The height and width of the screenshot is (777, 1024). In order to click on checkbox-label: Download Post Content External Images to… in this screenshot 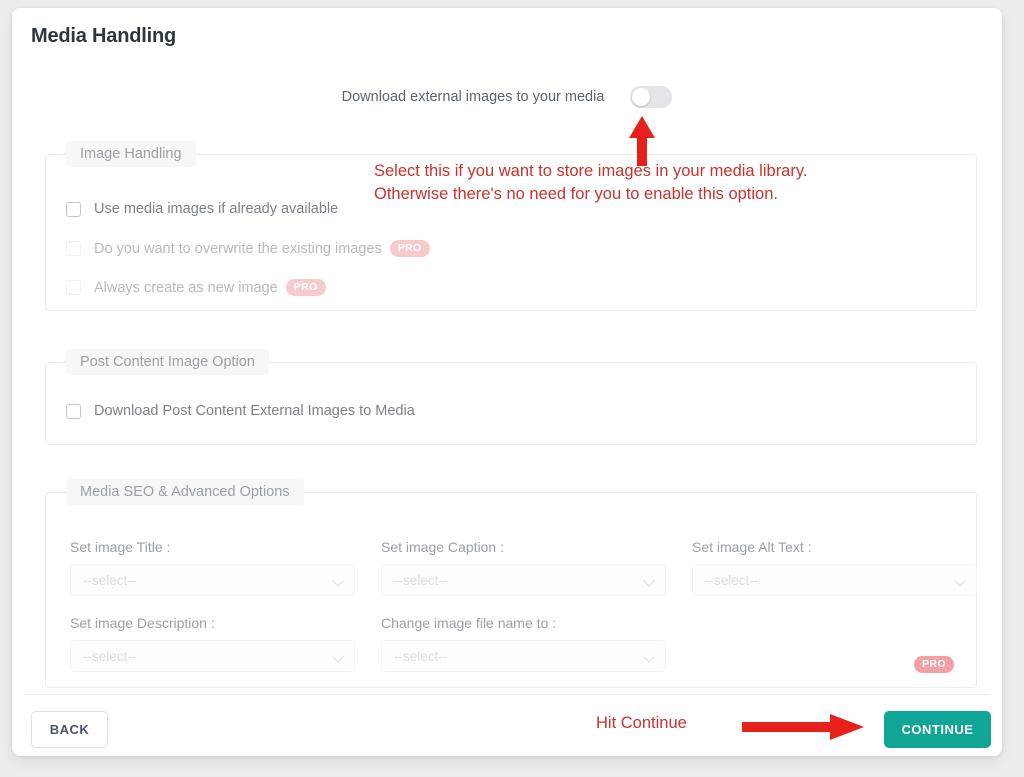, I will do `click(254, 411)`.